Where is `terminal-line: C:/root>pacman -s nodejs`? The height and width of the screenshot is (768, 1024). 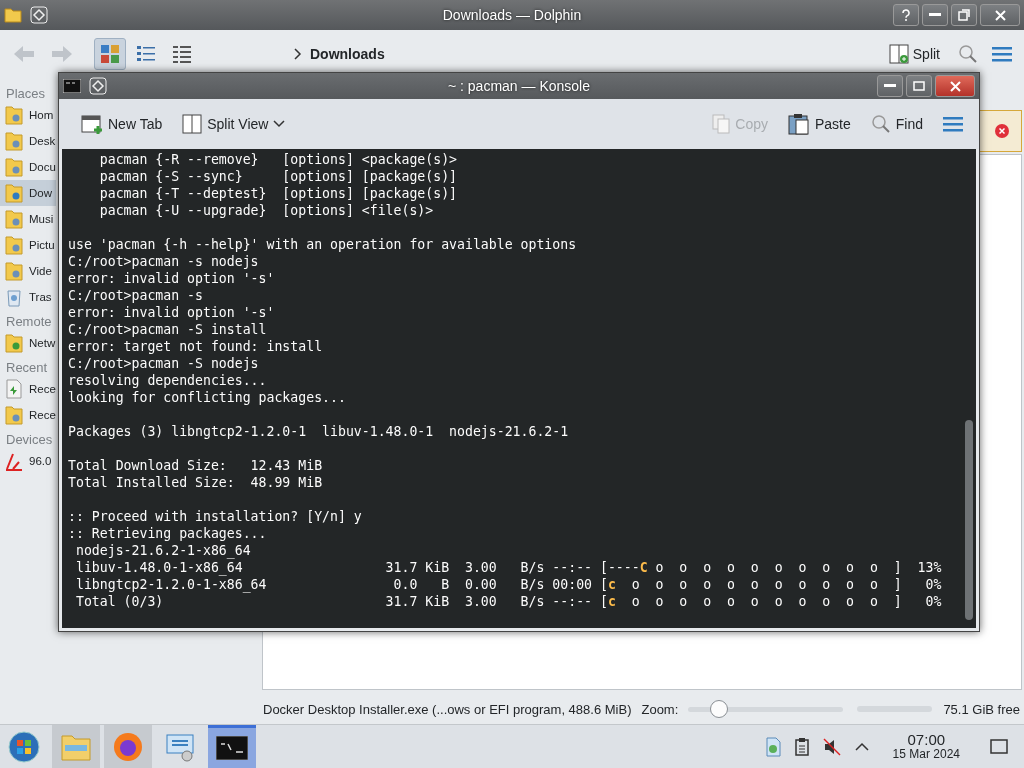
terminal-line: C:/root>pacman -s nodejs is located at coordinates (164, 261).